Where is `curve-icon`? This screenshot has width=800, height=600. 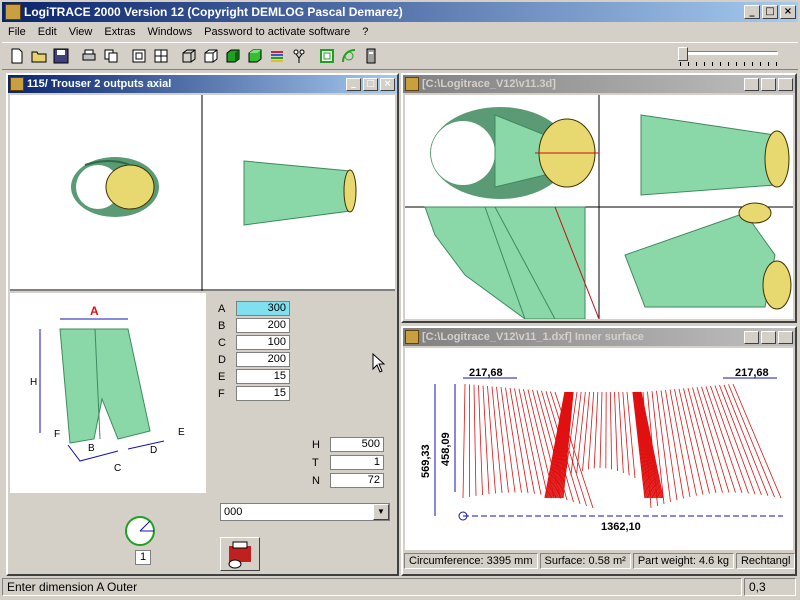 curve-icon is located at coordinates (349, 56).